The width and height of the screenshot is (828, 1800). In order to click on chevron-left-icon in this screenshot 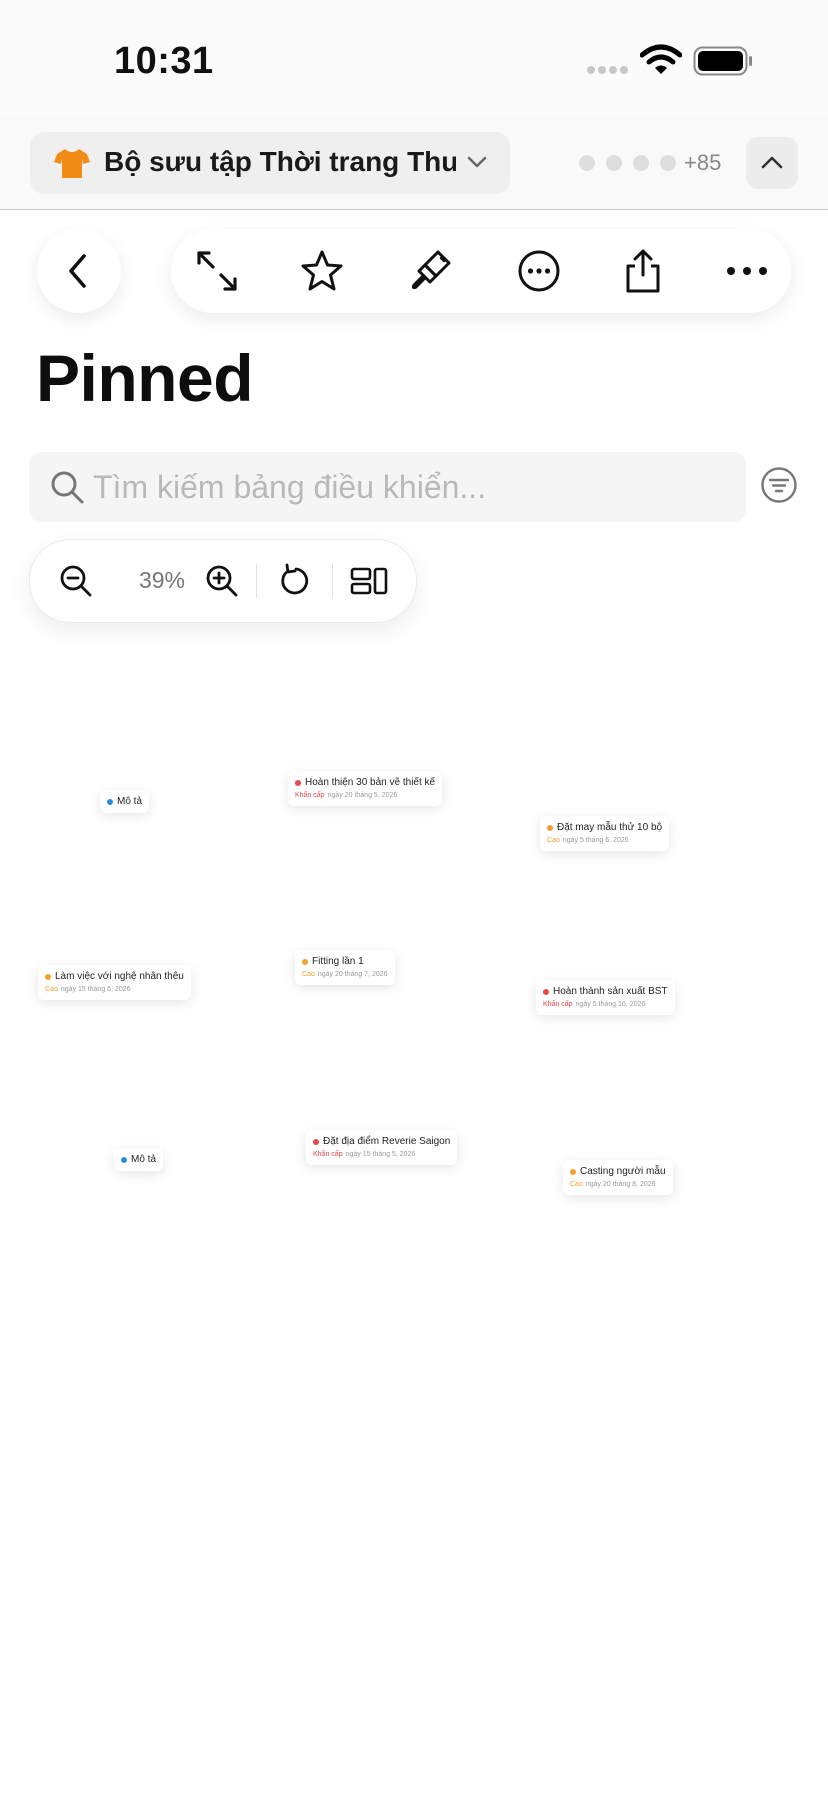, I will do `click(77, 271)`.